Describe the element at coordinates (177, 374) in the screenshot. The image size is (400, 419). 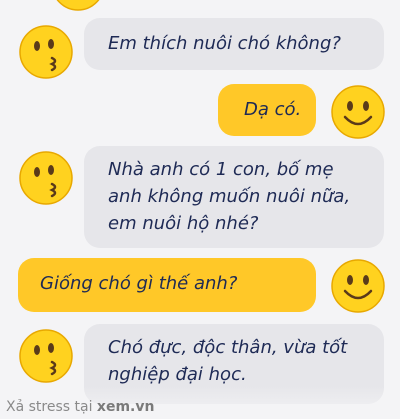
I see `message-line: nghiệp đại học.` at that location.